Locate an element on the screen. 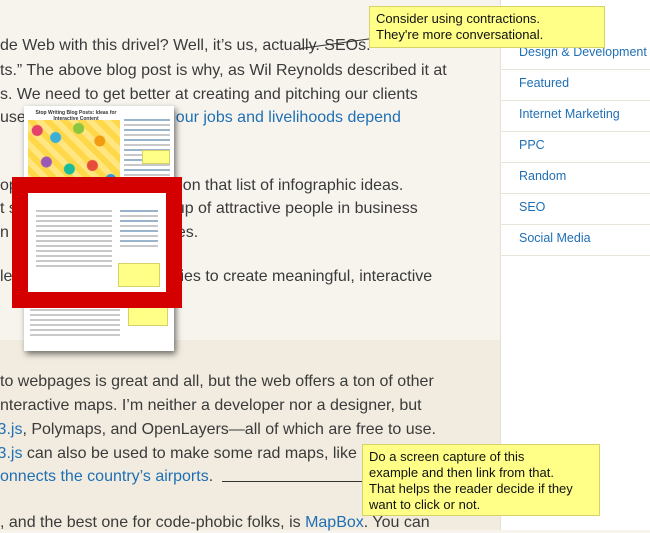  sidebar-item-random: Random is located at coordinates (575, 178).